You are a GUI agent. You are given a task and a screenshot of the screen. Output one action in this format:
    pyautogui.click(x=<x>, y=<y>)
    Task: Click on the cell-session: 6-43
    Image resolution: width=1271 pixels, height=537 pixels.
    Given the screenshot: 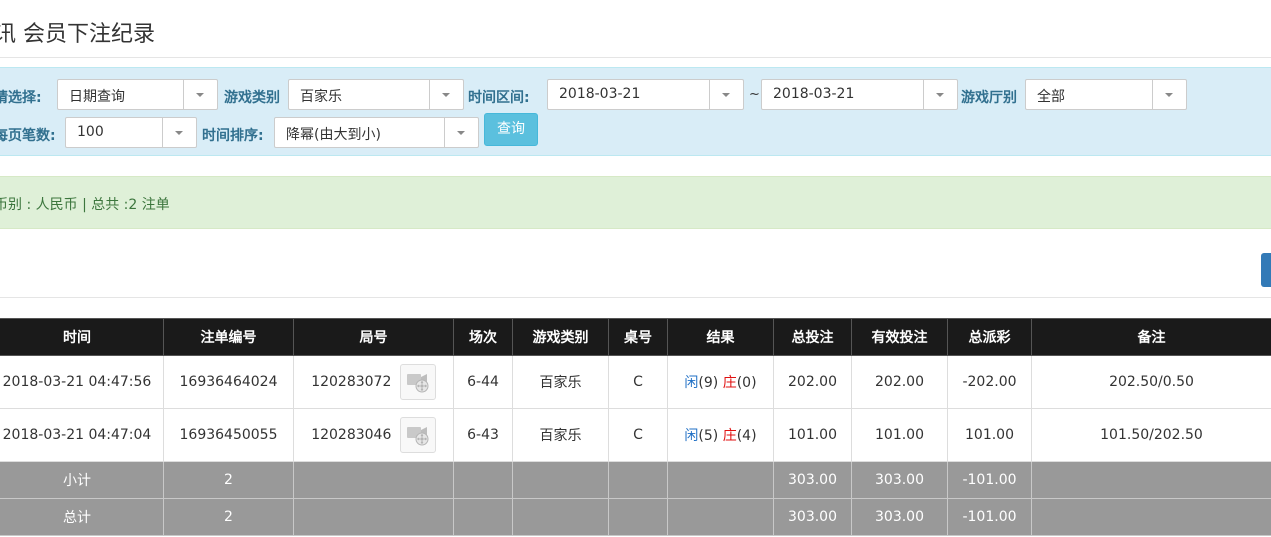 What is the action you would take?
    pyautogui.click(x=483, y=435)
    